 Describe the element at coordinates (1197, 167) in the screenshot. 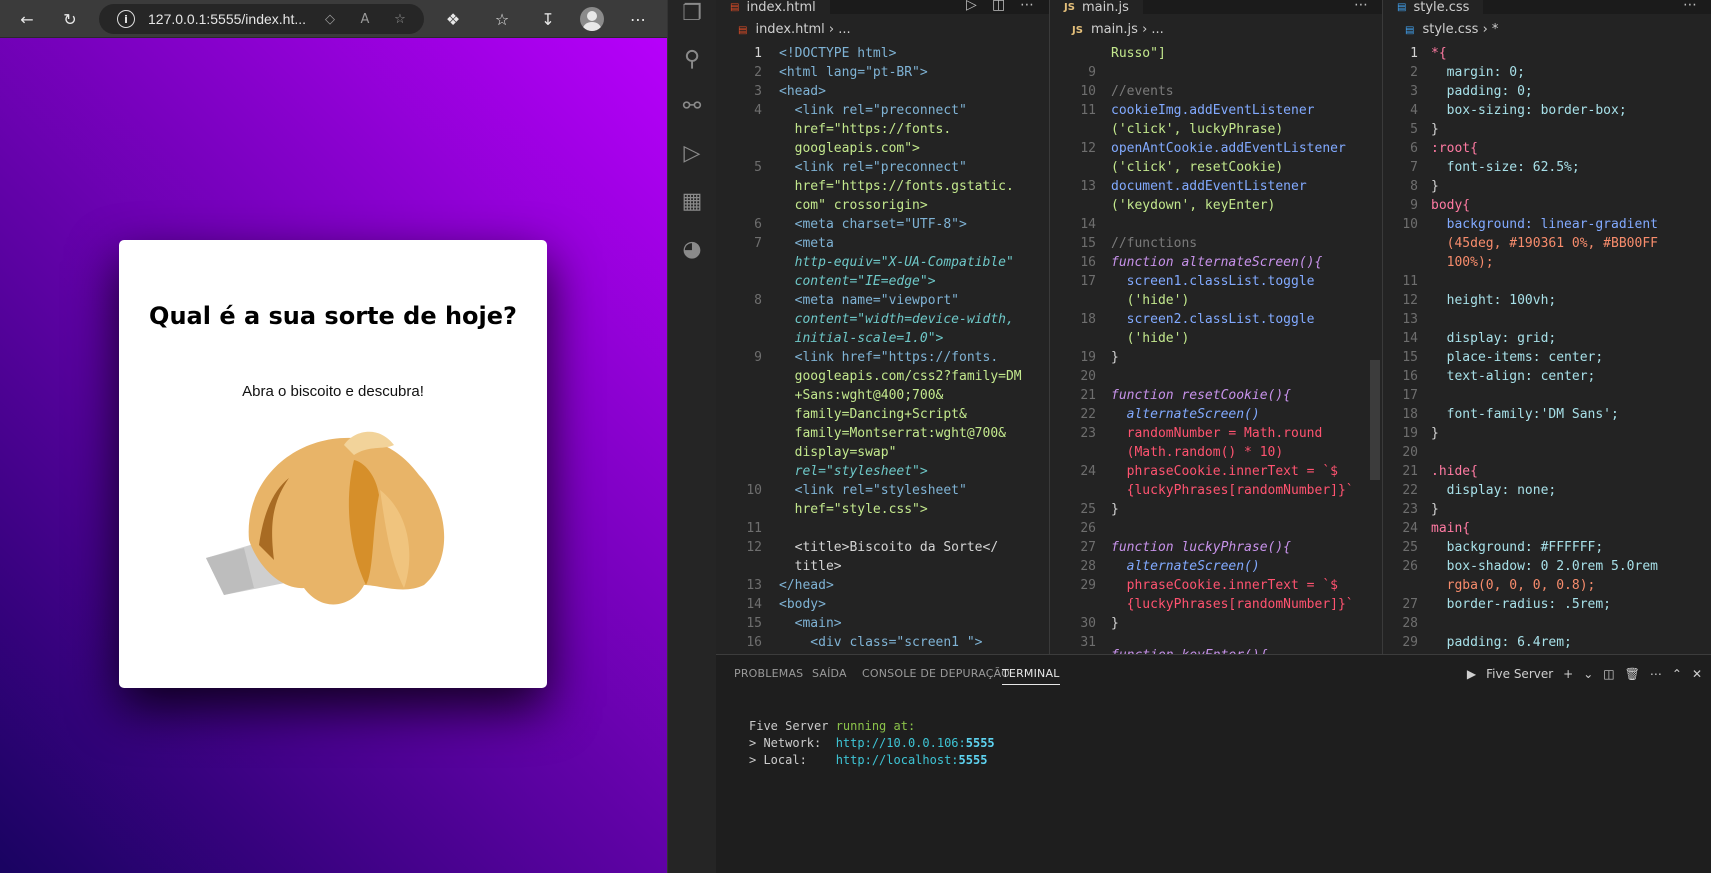

I see `code-line: ('click', resetCookie)` at that location.